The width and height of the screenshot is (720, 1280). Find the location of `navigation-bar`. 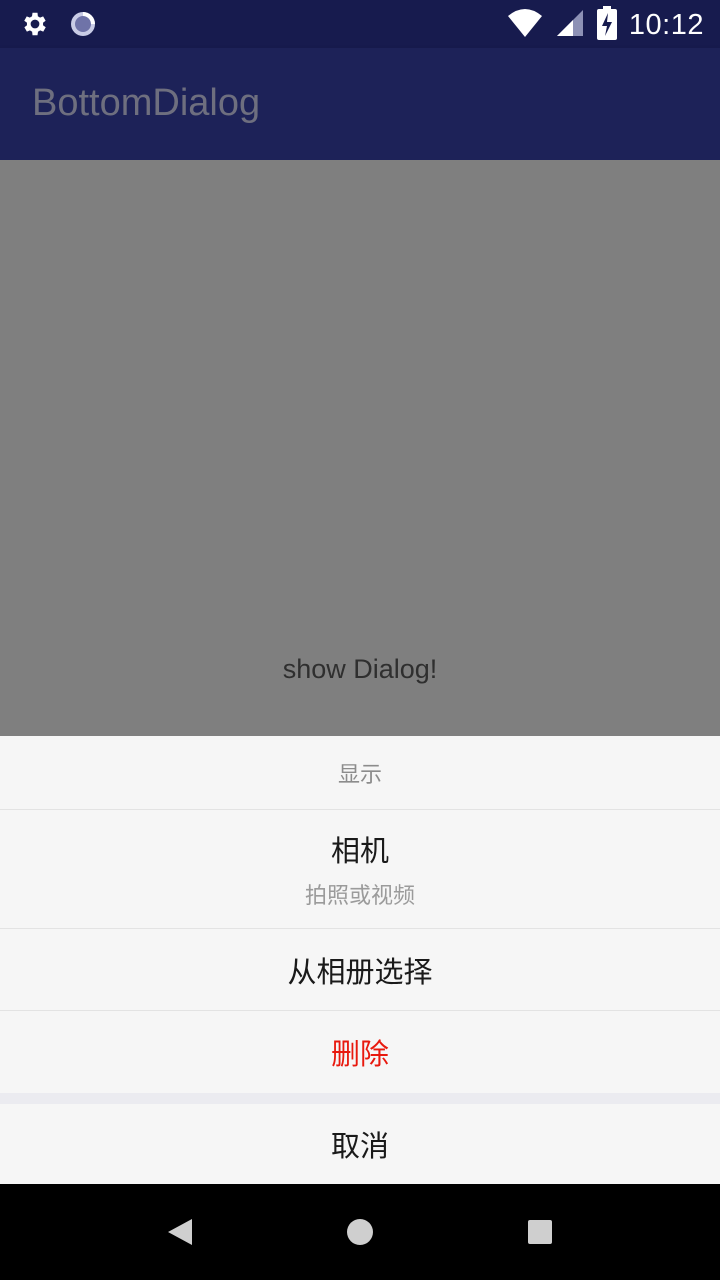

navigation-bar is located at coordinates (360, 1232).